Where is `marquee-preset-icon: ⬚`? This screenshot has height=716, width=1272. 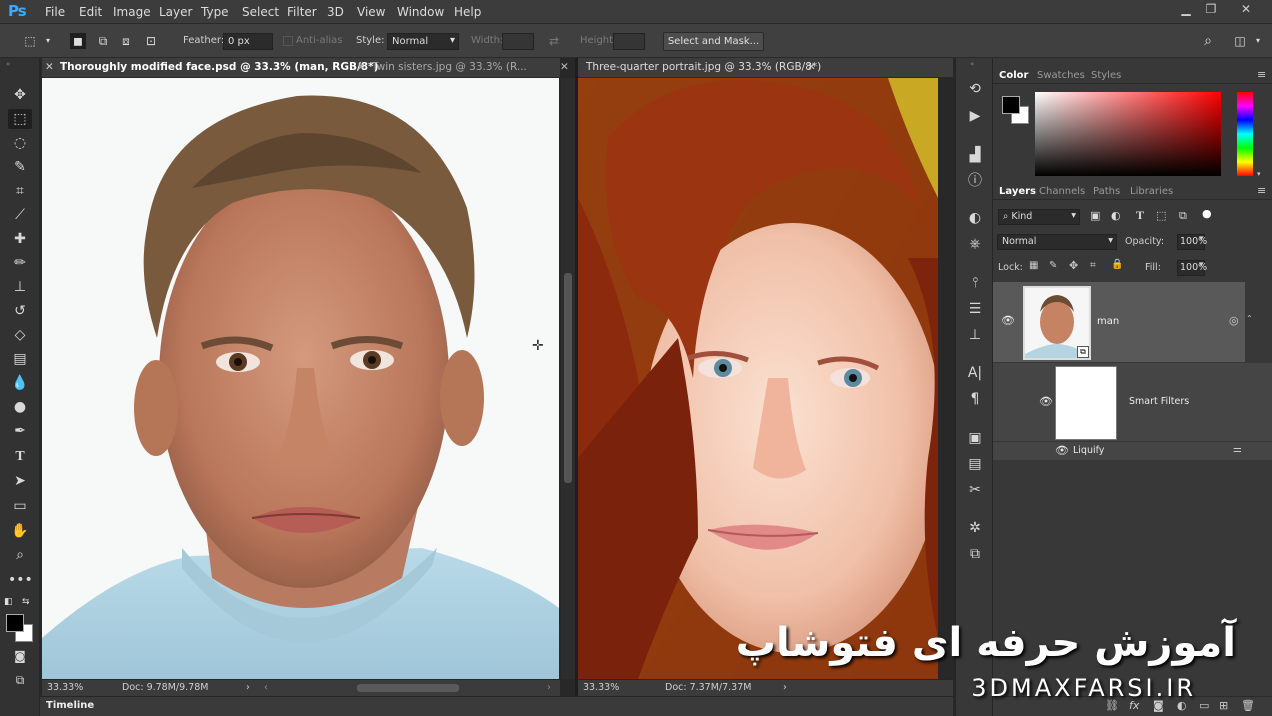 marquee-preset-icon: ⬚ is located at coordinates (30, 41).